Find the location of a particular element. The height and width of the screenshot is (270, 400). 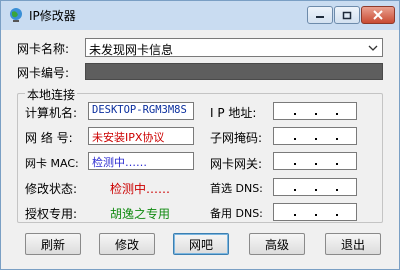

maximize-button is located at coordinates (347, 15).